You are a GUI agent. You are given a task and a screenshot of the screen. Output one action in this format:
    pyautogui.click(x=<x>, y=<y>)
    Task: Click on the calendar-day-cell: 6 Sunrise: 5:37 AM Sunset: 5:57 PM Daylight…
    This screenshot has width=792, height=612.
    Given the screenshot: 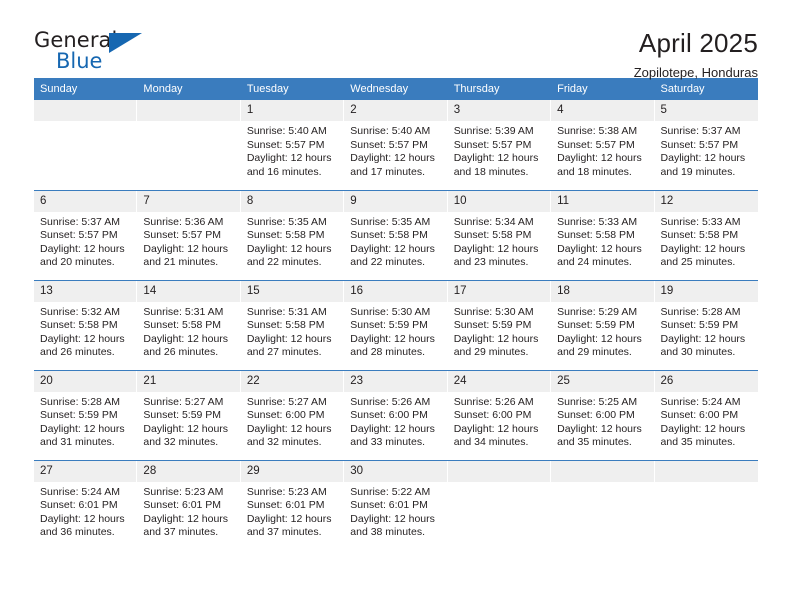 What is the action you would take?
    pyautogui.click(x=86, y=234)
    